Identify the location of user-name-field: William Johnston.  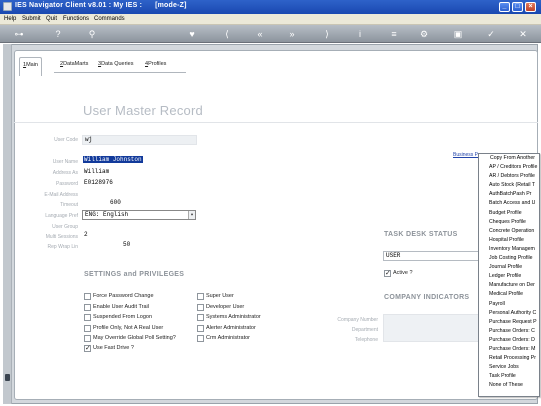
(113, 159).